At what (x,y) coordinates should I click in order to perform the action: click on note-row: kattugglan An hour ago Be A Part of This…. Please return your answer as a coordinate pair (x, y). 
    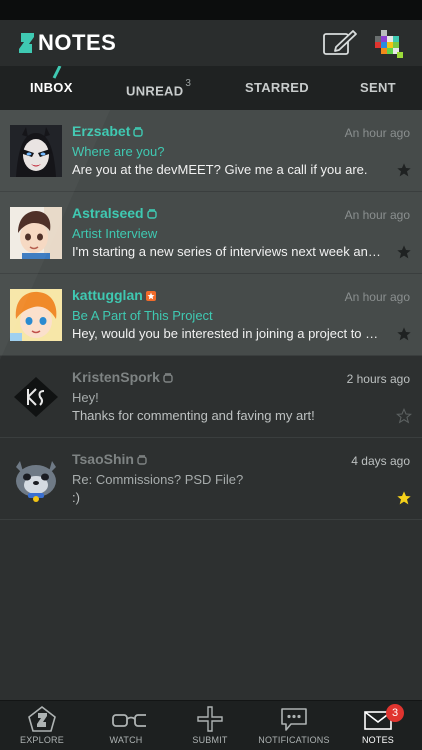
    Looking at the image, I should click on (211, 315).